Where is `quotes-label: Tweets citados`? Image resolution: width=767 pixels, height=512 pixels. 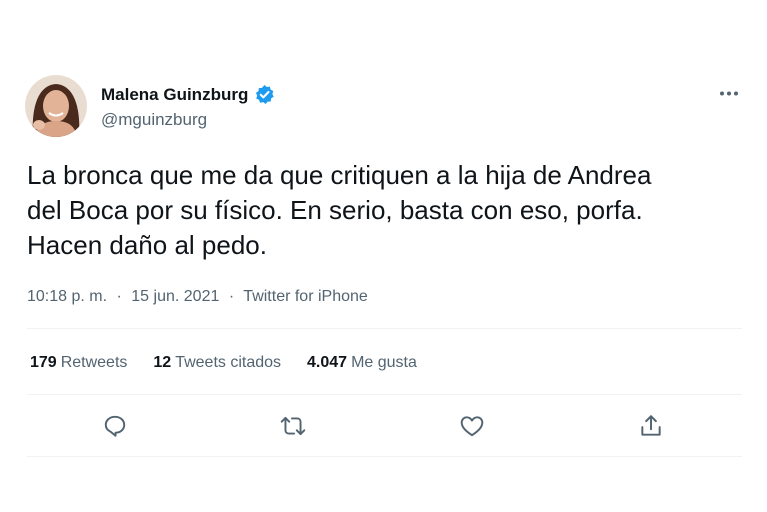
quotes-label: Tweets citados is located at coordinates (228, 362).